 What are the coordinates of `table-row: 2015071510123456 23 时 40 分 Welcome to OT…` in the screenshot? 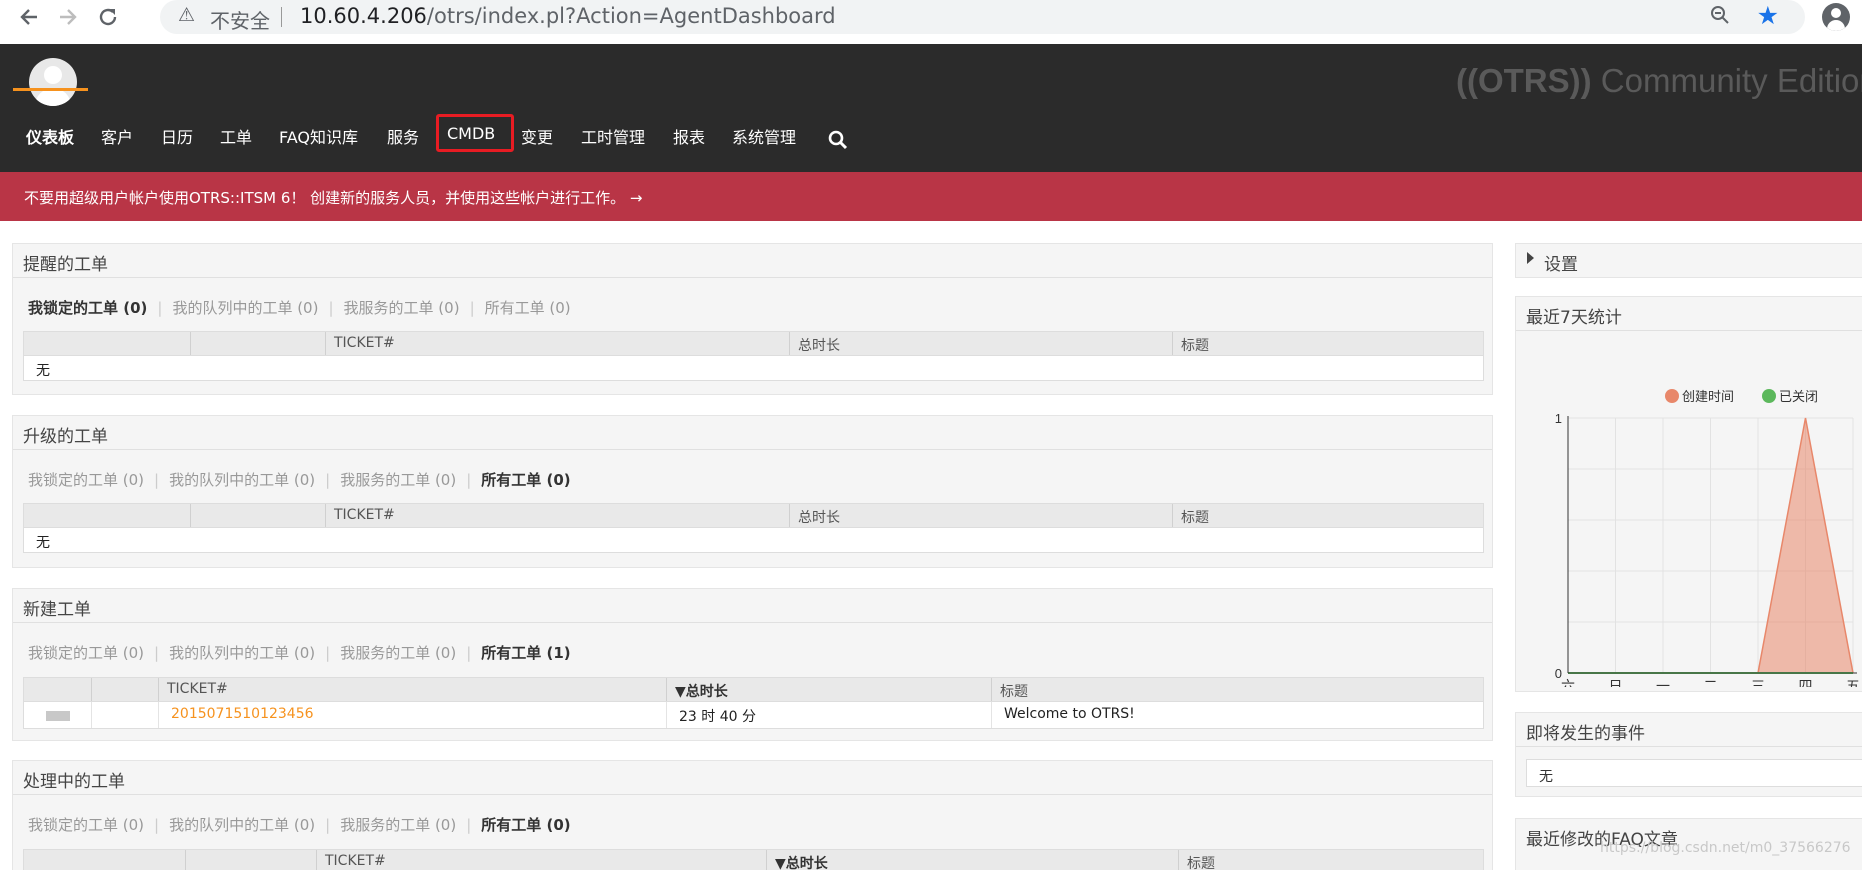 It's located at (753, 715).